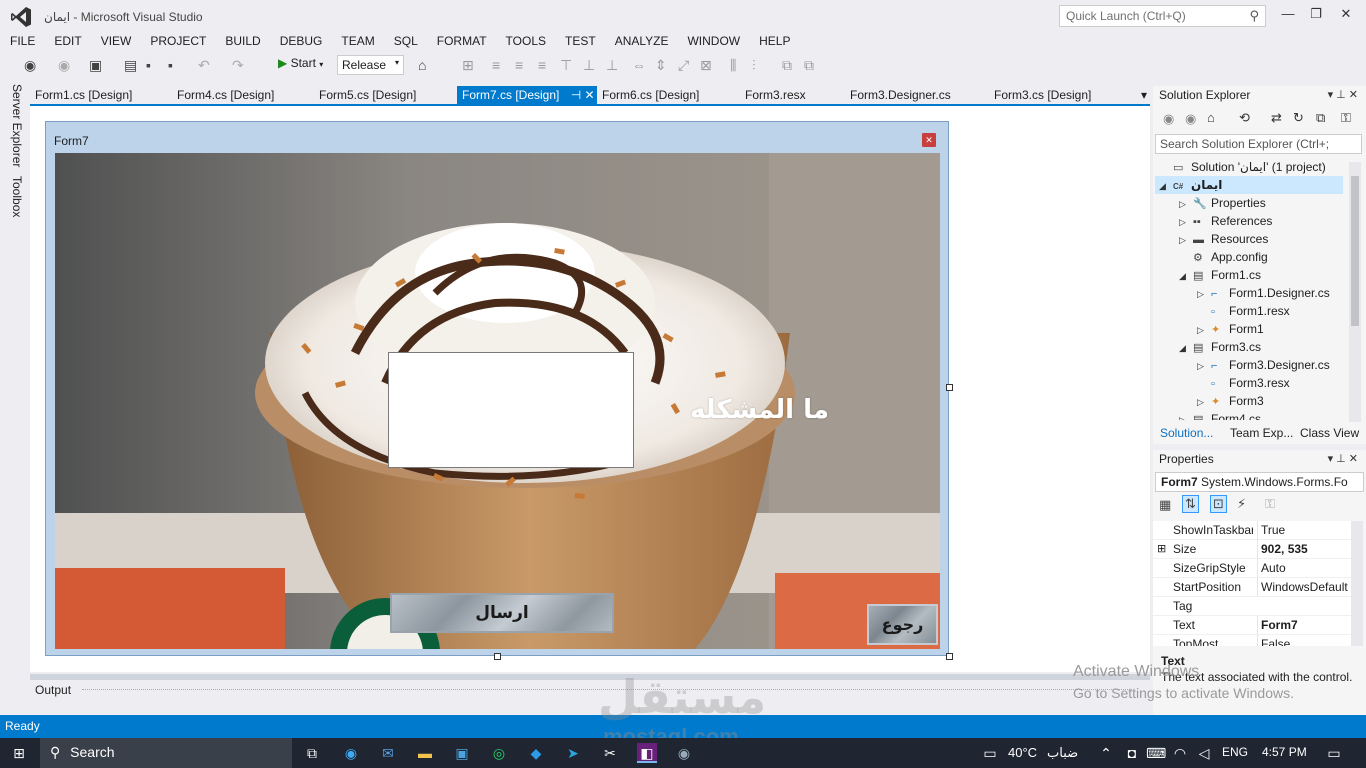 The height and width of the screenshot is (768, 1366). Describe the element at coordinates (566, 65) in the screenshot. I see `align-top-icon: ⊤` at that location.